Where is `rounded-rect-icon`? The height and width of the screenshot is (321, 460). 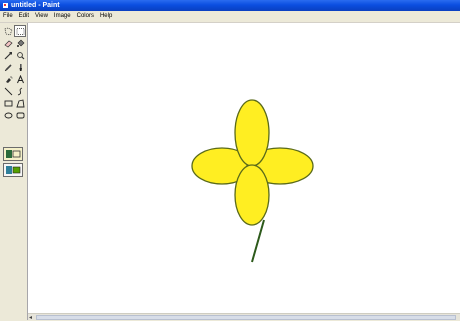
rounded-rect-icon is located at coordinates (20, 115).